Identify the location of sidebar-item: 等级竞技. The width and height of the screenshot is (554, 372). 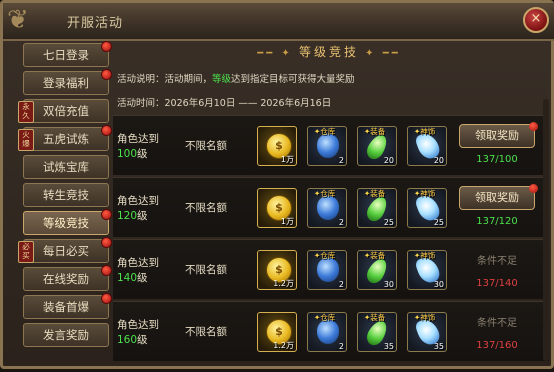
(67, 222).